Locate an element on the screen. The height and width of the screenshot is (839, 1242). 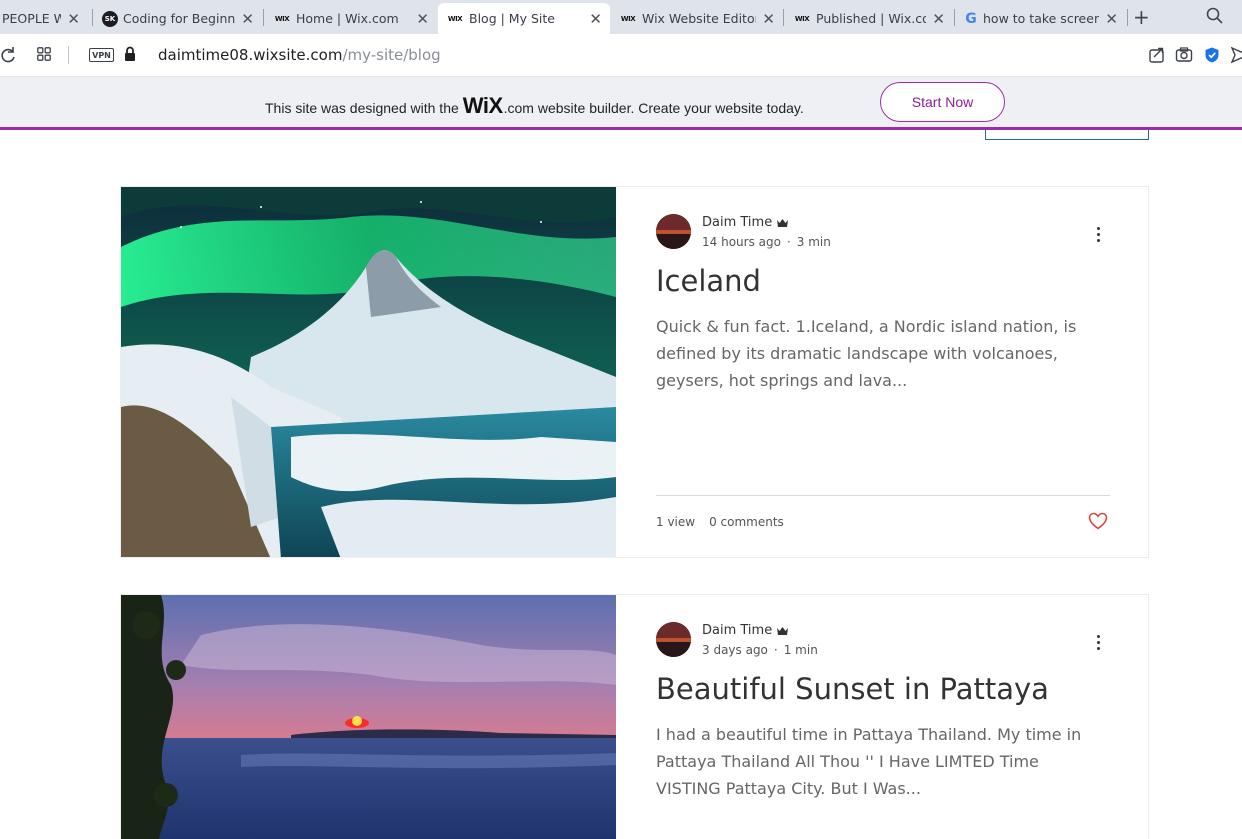
tab-title: Published | Wix.com is located at coordinates (871, 18).